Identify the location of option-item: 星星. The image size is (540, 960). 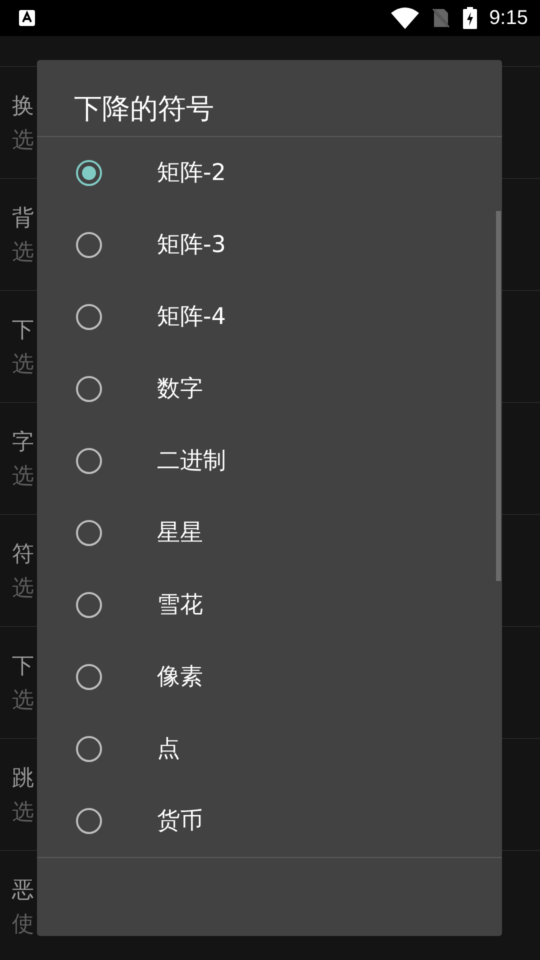
(269, 532).